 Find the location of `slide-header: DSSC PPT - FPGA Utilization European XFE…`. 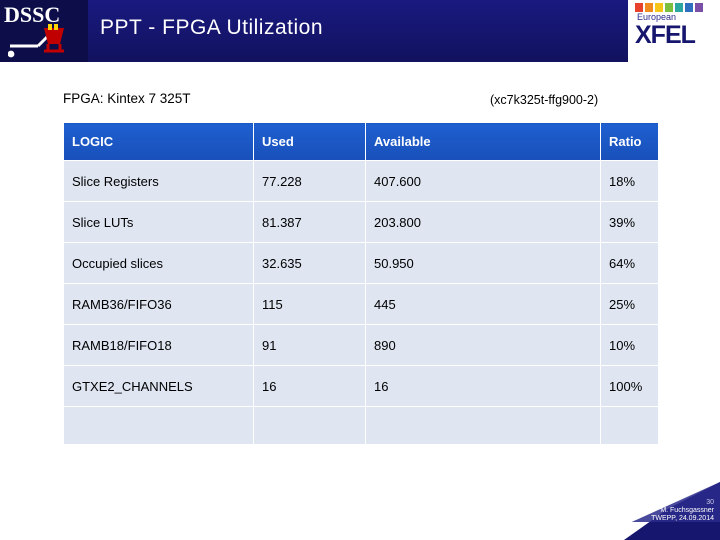

slide-header: DSSC PPT - FPGA Utilization European XFE… is located at coordinates (360, 31).